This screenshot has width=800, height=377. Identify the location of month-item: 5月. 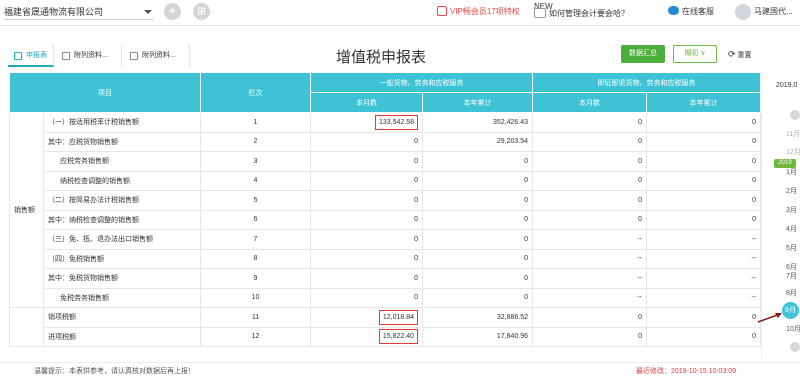
(791, 248).